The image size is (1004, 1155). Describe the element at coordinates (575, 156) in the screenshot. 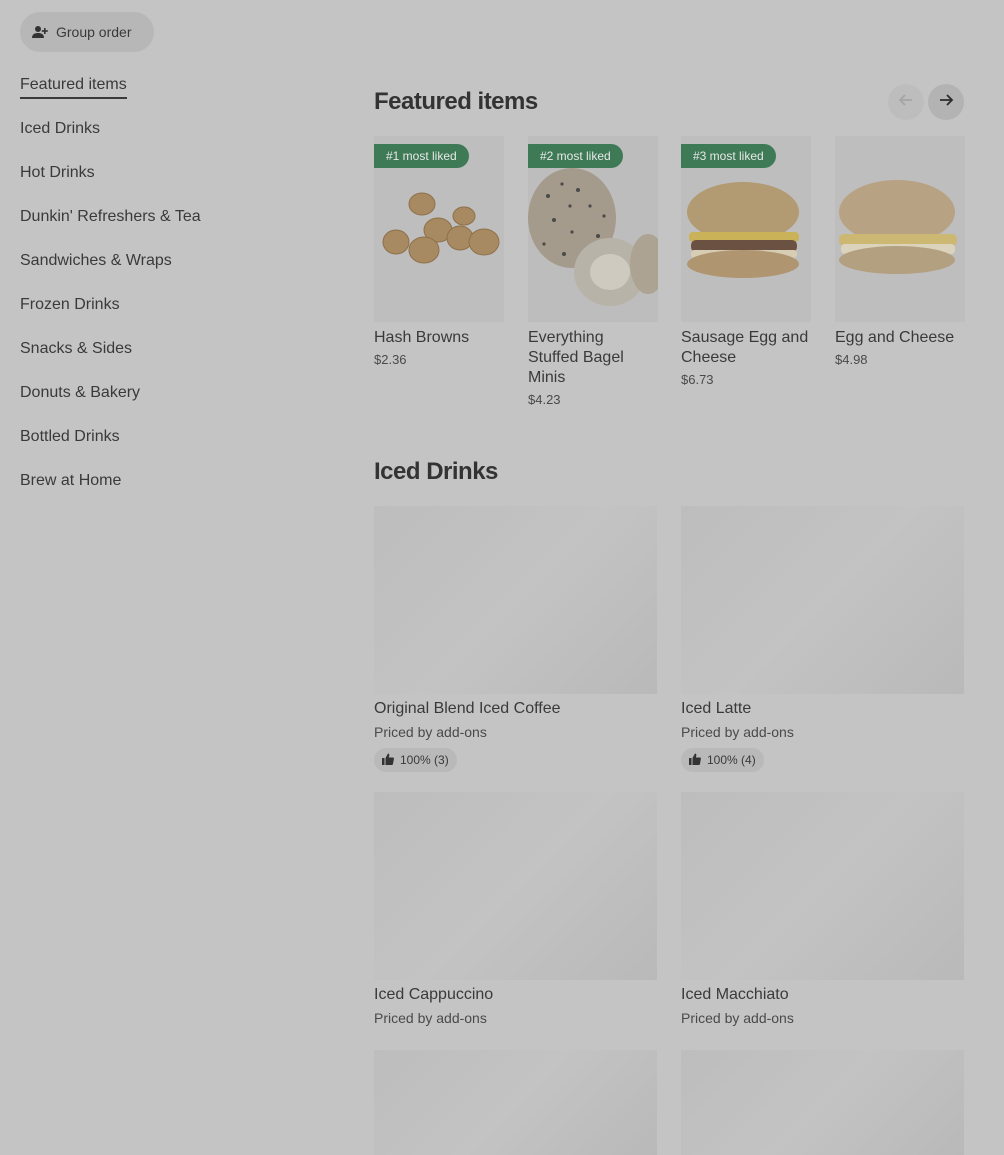

I see `most-liked-badge: #2 most liked` at that location.